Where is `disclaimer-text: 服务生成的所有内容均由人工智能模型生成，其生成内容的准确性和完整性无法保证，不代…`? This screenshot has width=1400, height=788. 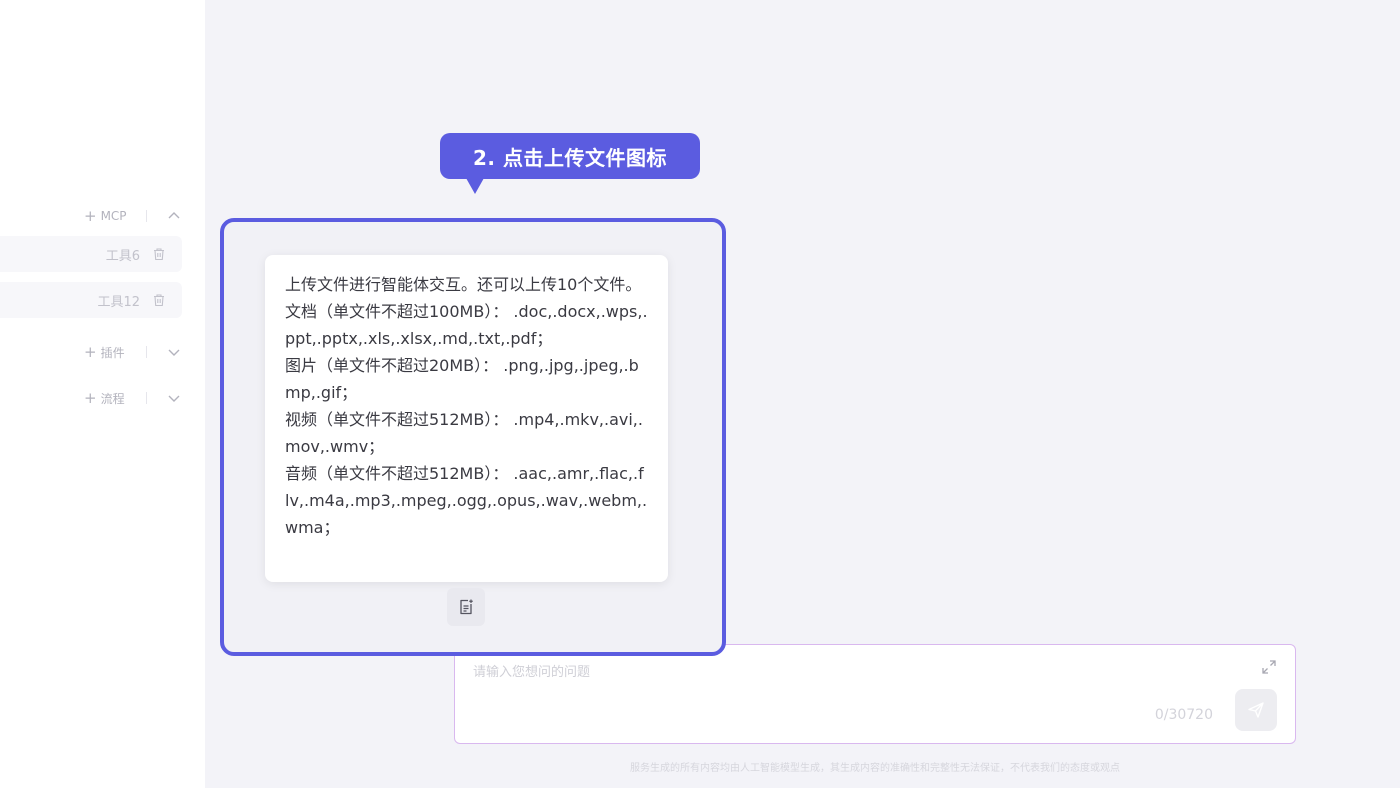
disclaimer-text: 服务生成的所有内容均由人工智能模型生成，其生成内容的准确性和完整性无法保证，不代… is located at coordinates (875, 768).